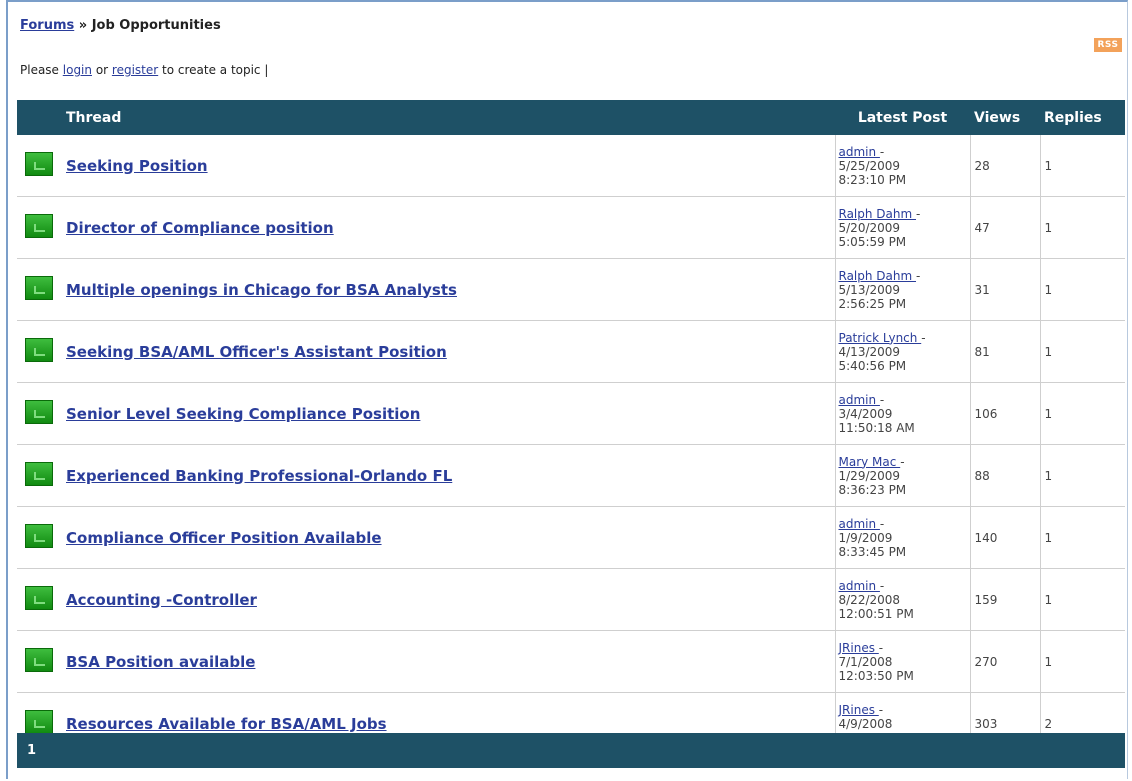 The width and height of the screenshot is (1132, 781). Describe the element at coordinates (876, 427) in the screenshot. I see `latest-post-time: 11:50:18 AM` at that location.